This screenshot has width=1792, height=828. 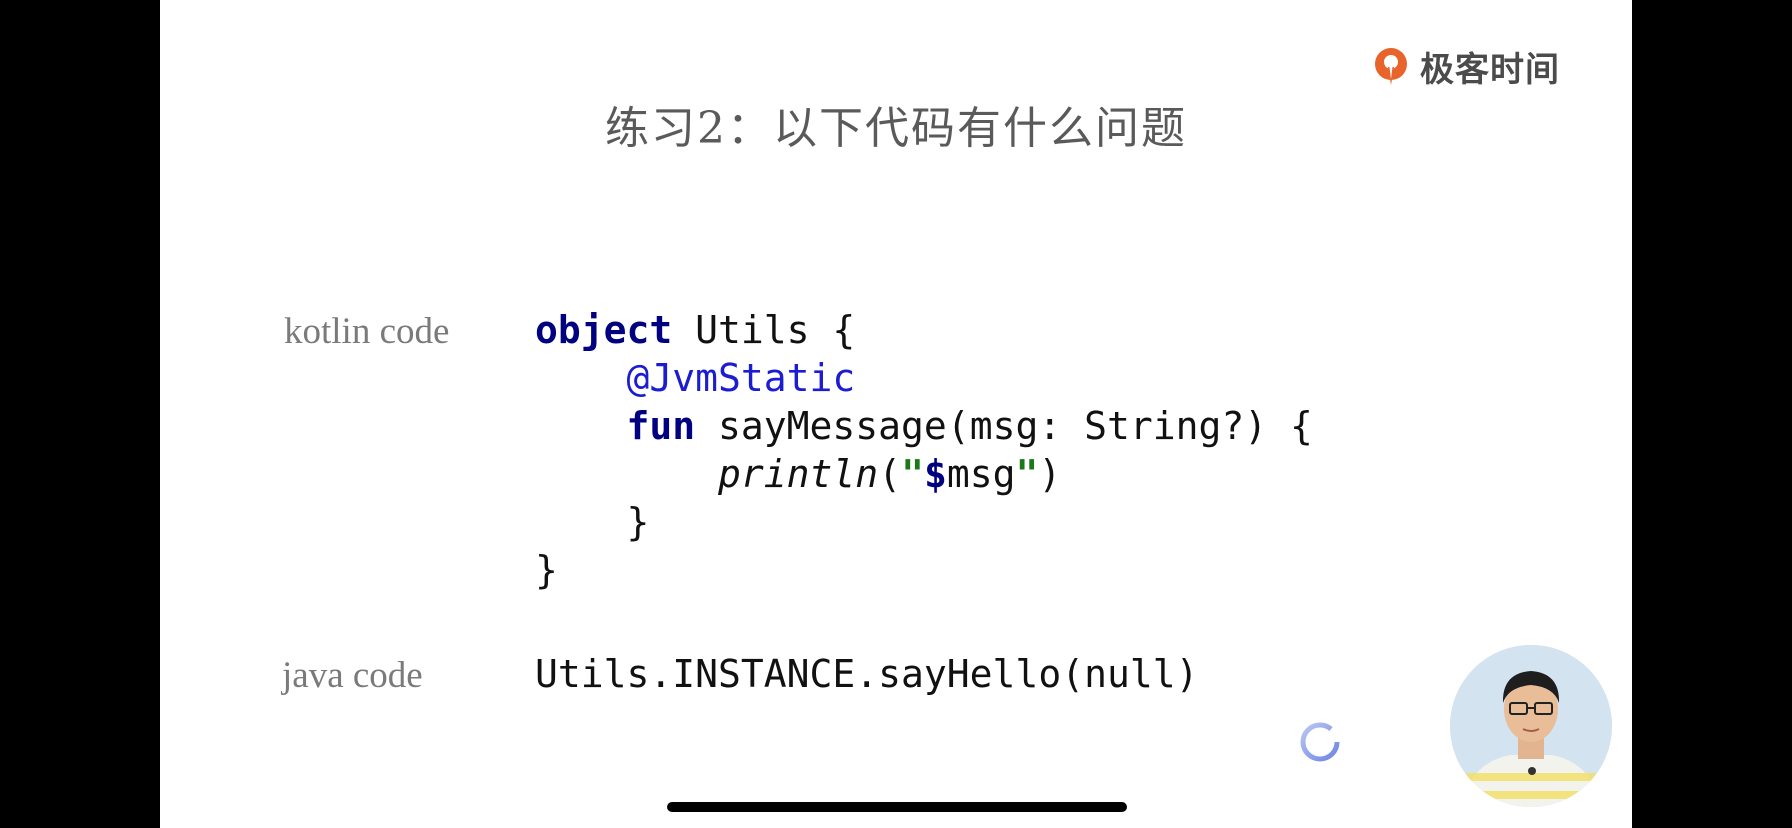 What do you see at coordinates (890, 474) in the screenshot?
I see `code-text: (` at bounding box center [890, 474].